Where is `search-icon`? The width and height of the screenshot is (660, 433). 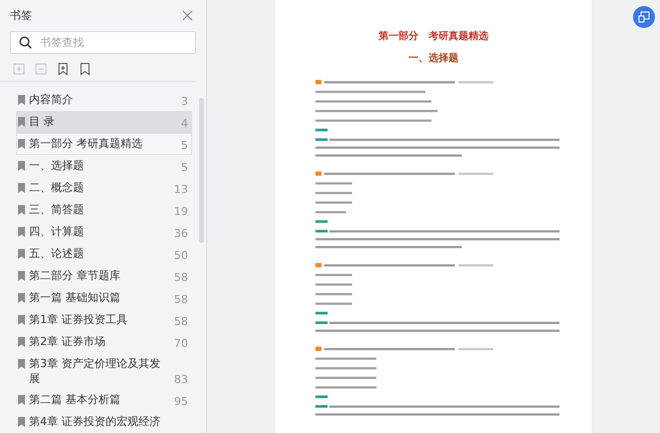
search-icon is located at coordinates (25, 43).